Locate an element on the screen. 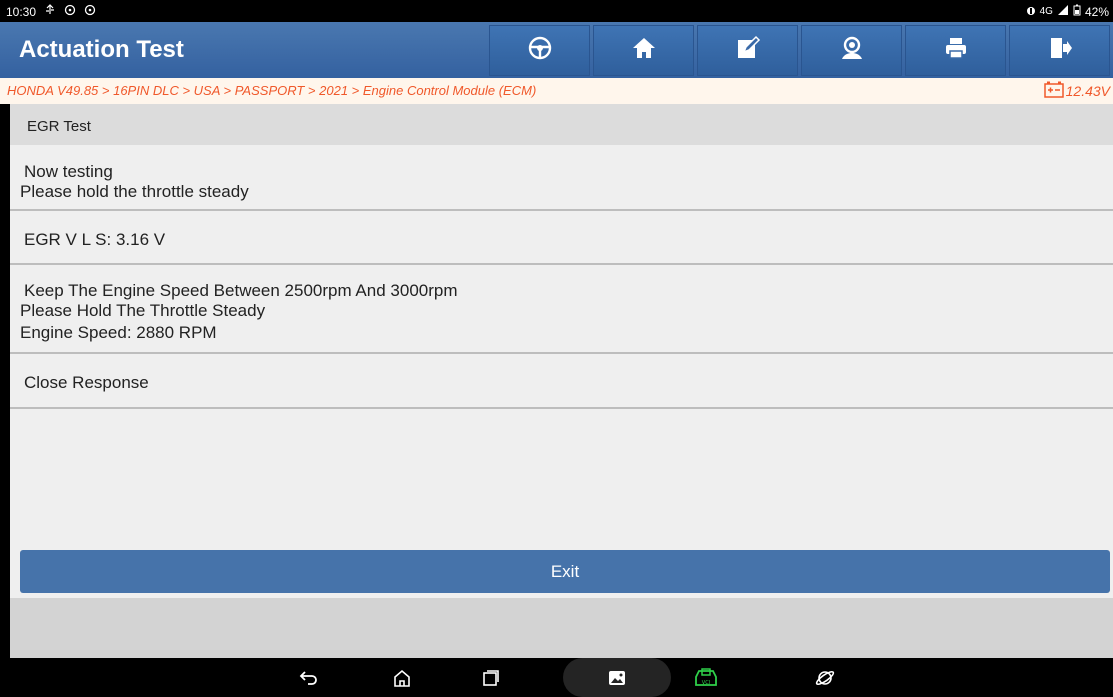  battery-voltage: 12.43V is located at coordinates (1076, 91).